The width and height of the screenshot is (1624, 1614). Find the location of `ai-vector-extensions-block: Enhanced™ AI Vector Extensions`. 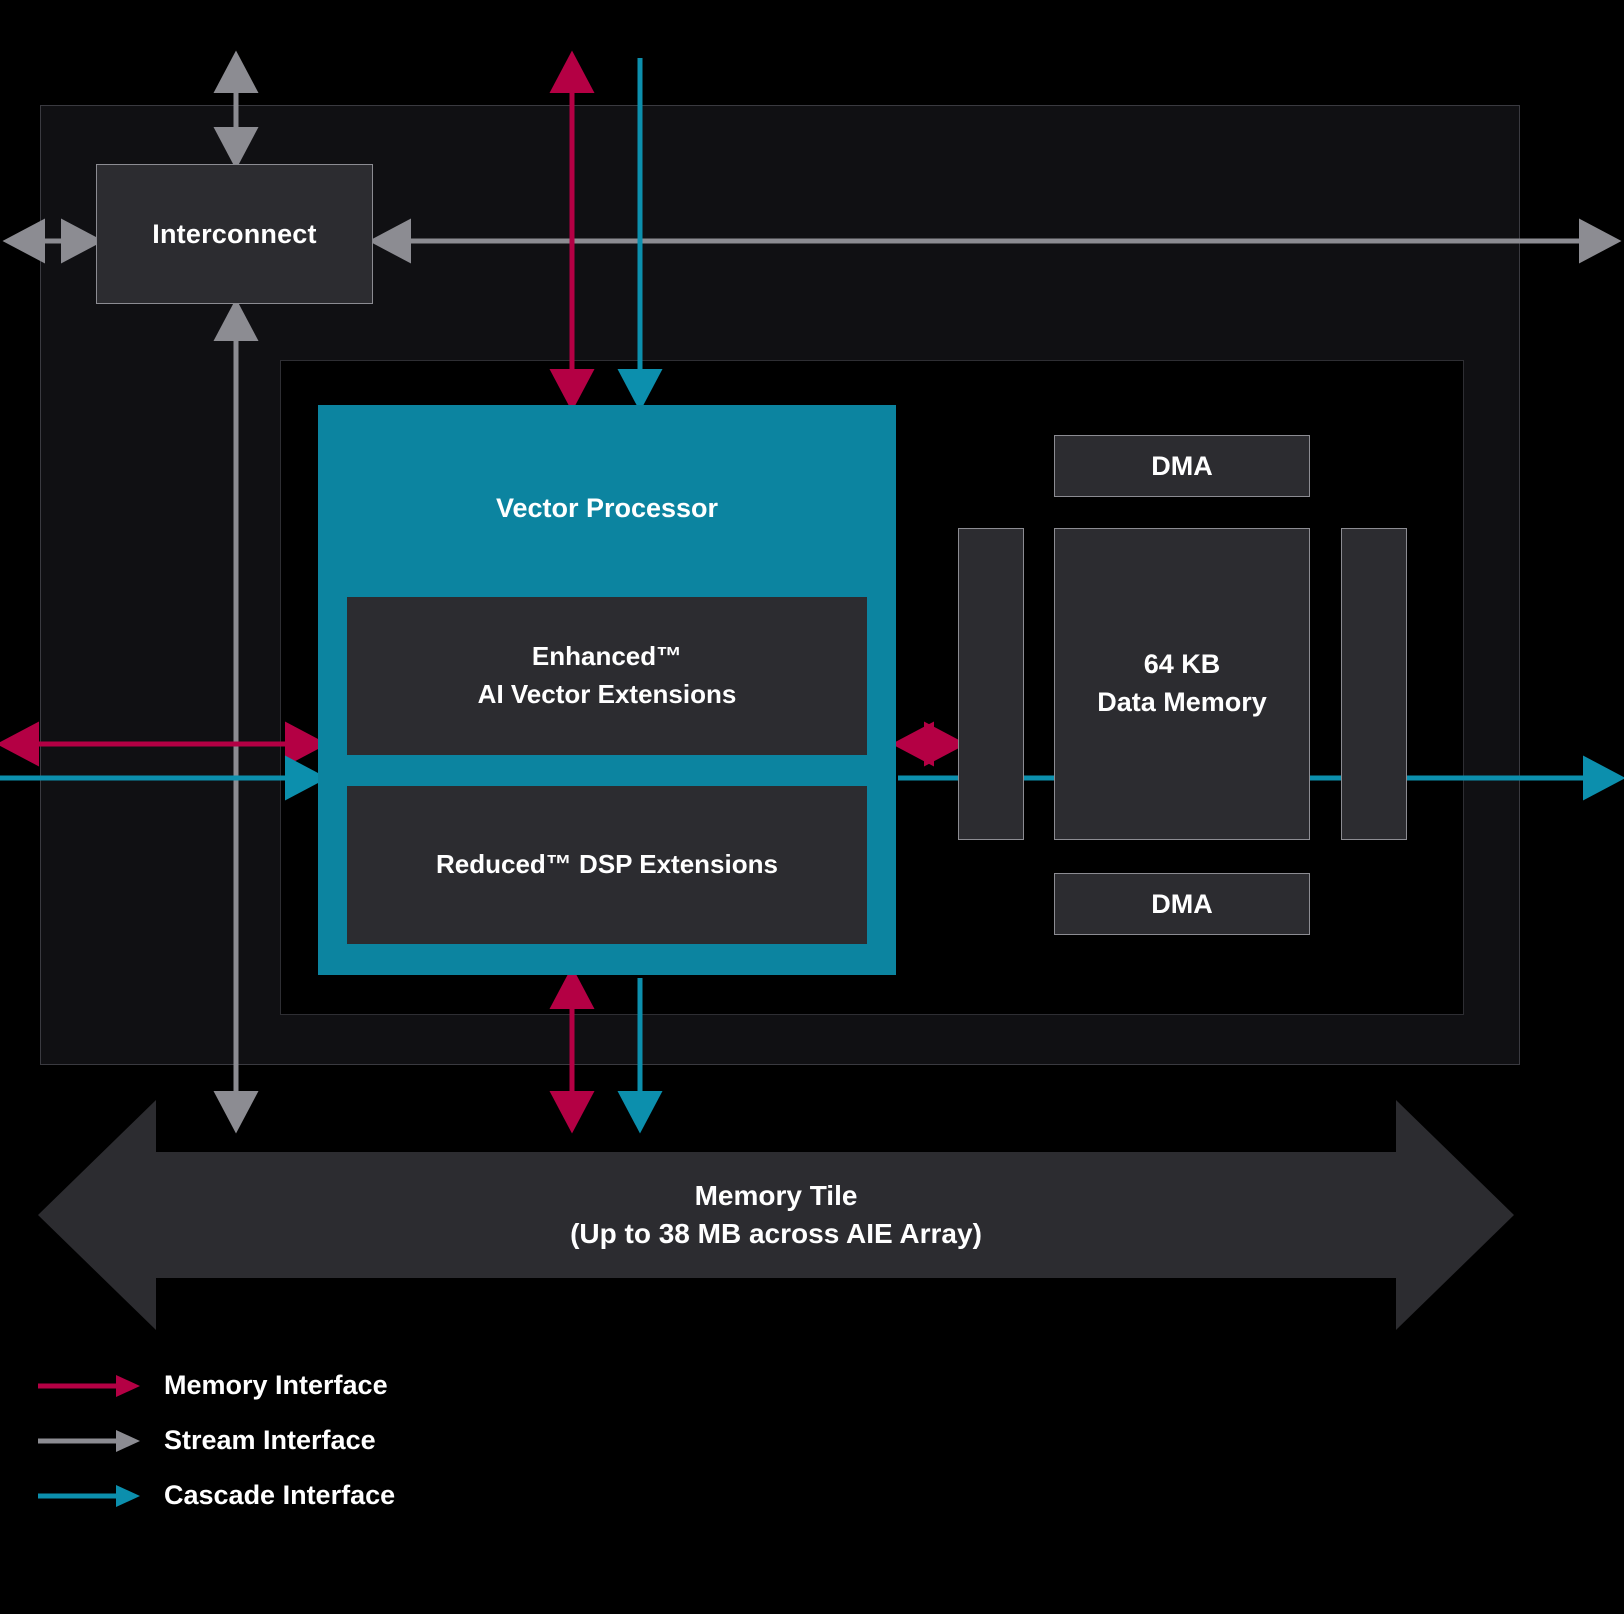

ai-vector-extensions-block: Enhanced™ AI Vector Extensions is located at coordinates (607, 676).